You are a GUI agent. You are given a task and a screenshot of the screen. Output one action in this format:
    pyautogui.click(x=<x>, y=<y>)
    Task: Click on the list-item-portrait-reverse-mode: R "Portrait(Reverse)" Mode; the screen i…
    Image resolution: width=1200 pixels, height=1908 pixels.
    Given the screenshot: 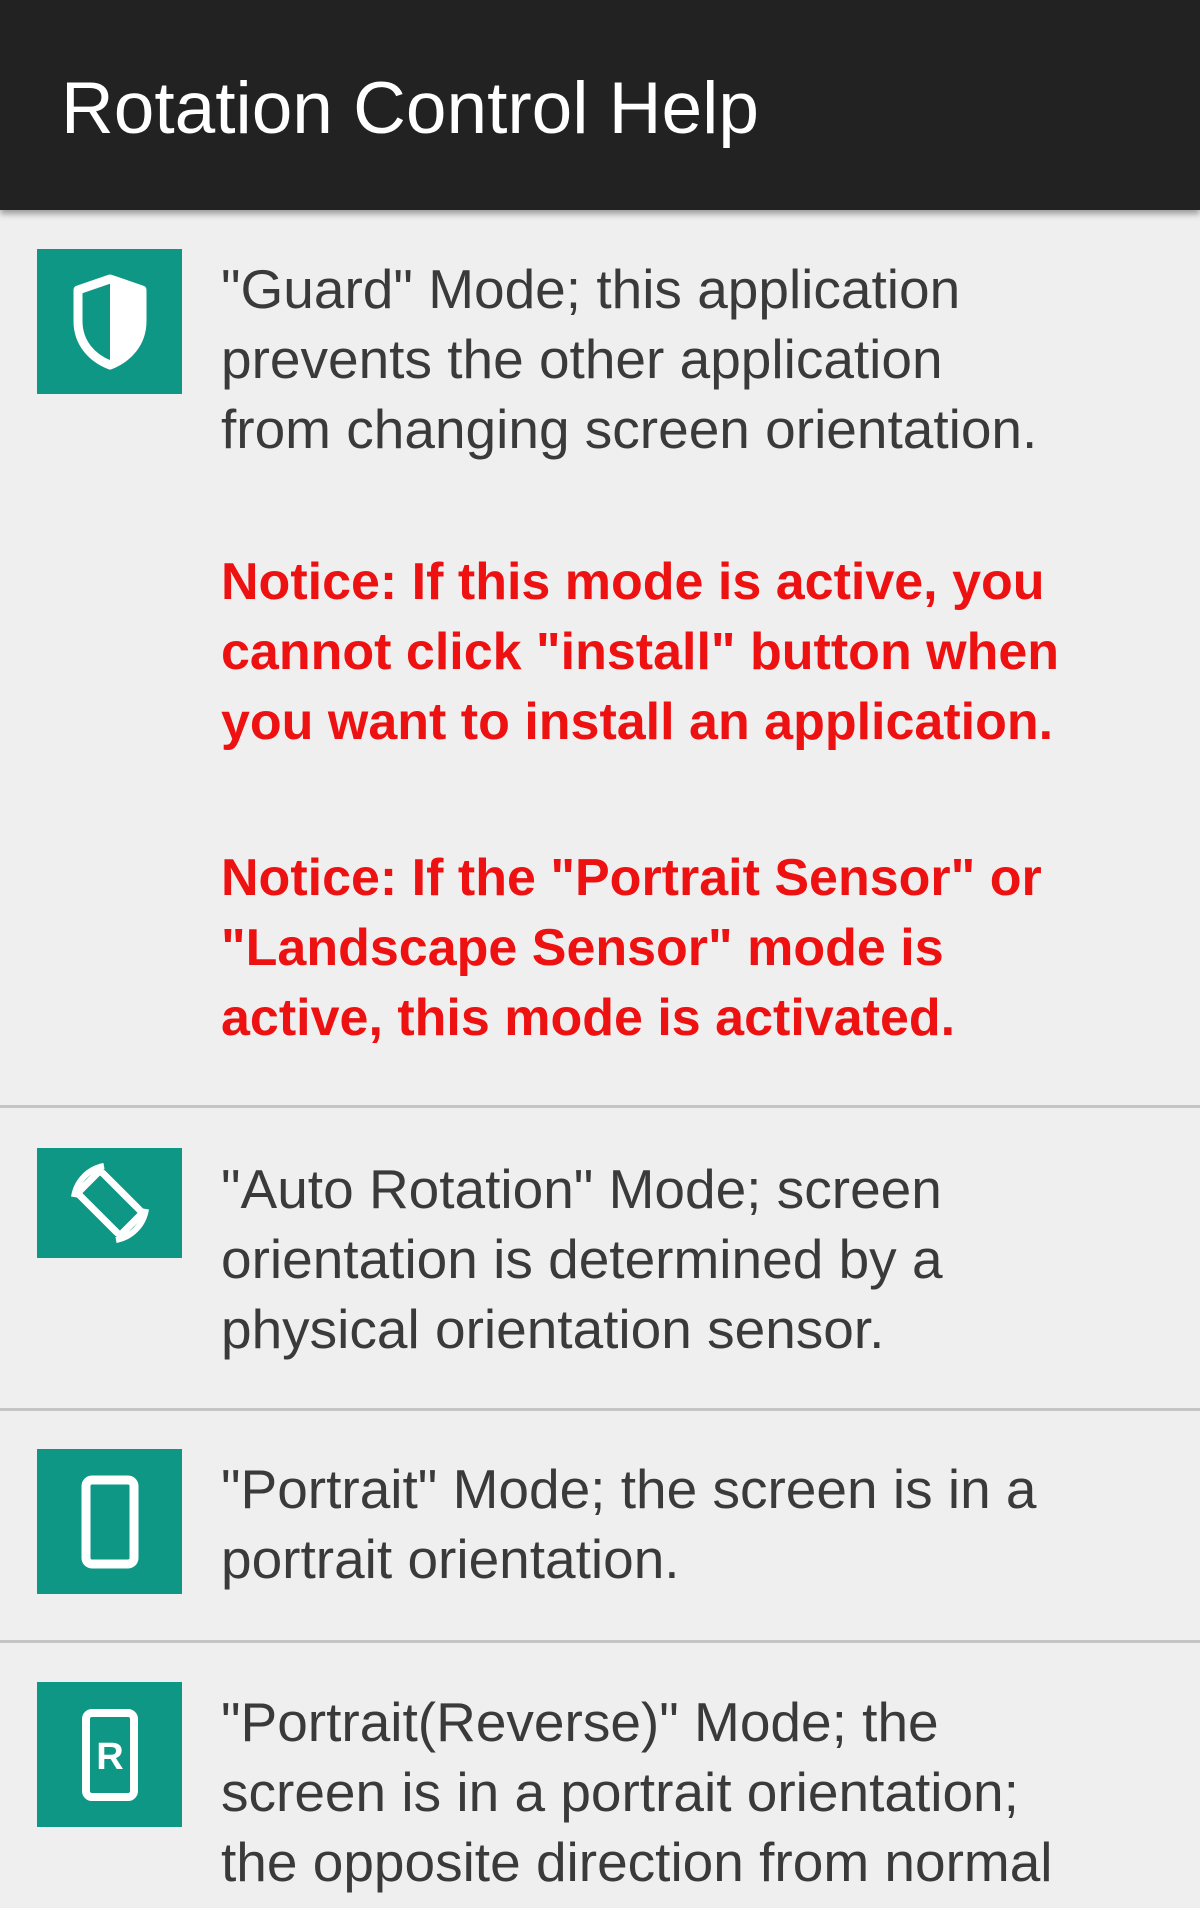 What is the action you would take?
    pyautogui.click(x=600, y=1775)
    